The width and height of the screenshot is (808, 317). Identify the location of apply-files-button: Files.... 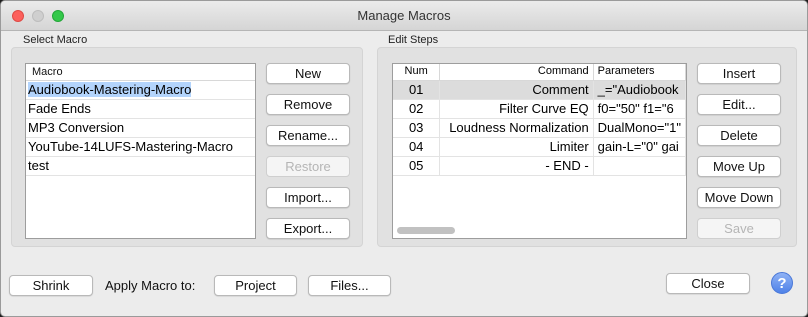
(349, 285).